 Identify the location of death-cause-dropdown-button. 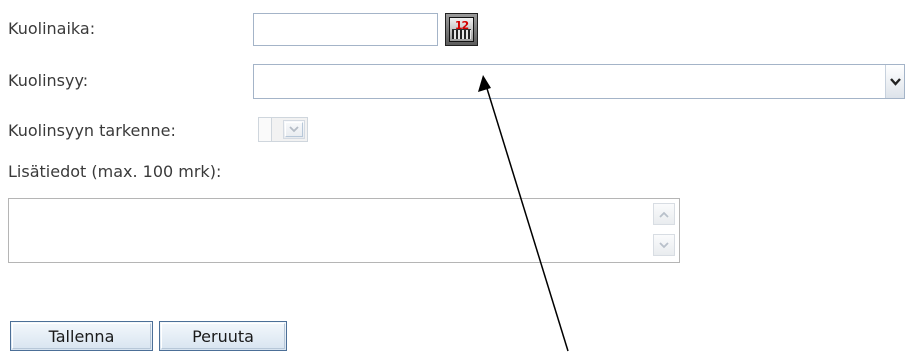
(894, 81).